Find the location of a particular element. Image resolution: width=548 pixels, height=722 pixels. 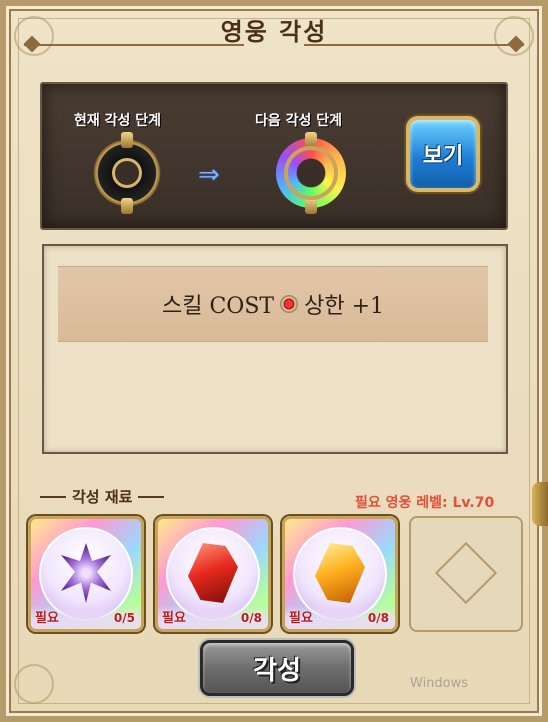

required-level-text: 필요 영웅 레벨: Lv.70 is located at coordinates (425, 503).